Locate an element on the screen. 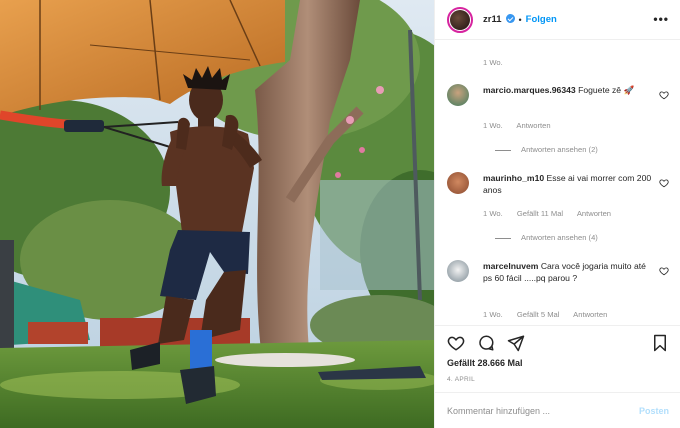 This screenshot has height=428, width=680. comment-meta: 1 Wo. is located at coordinates (499, 62).